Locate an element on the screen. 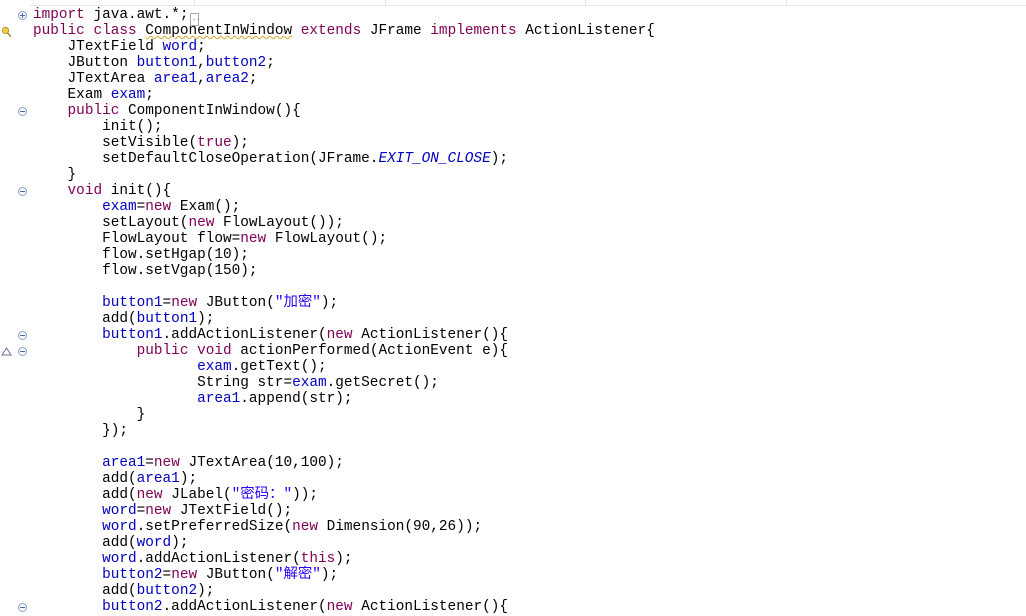 This screenshot has height=616, width=1026. code-line: area1.append(str); is located at coordinates (344, 399).